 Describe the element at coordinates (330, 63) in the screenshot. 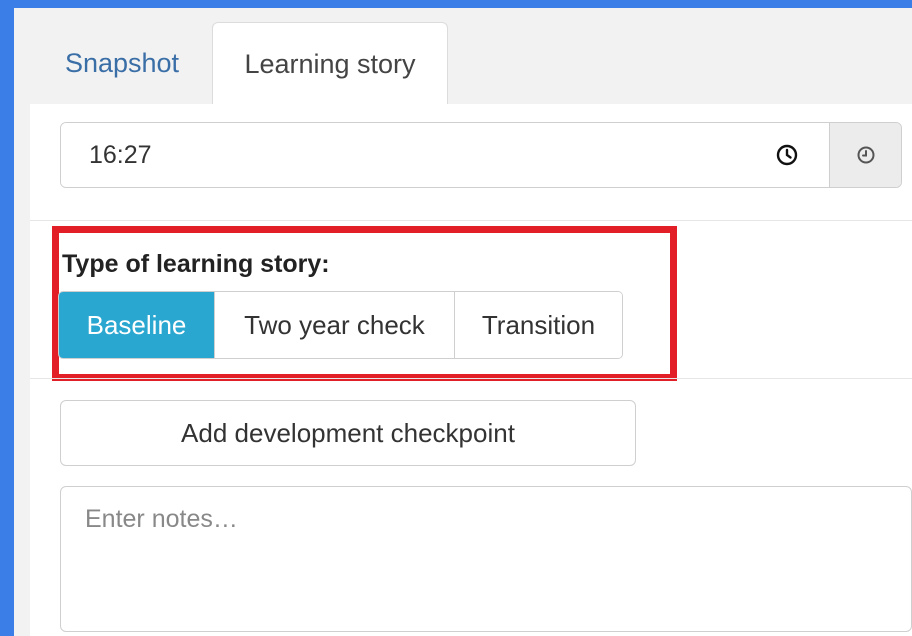

I see `tab-learning-story: Learning story` at that location.